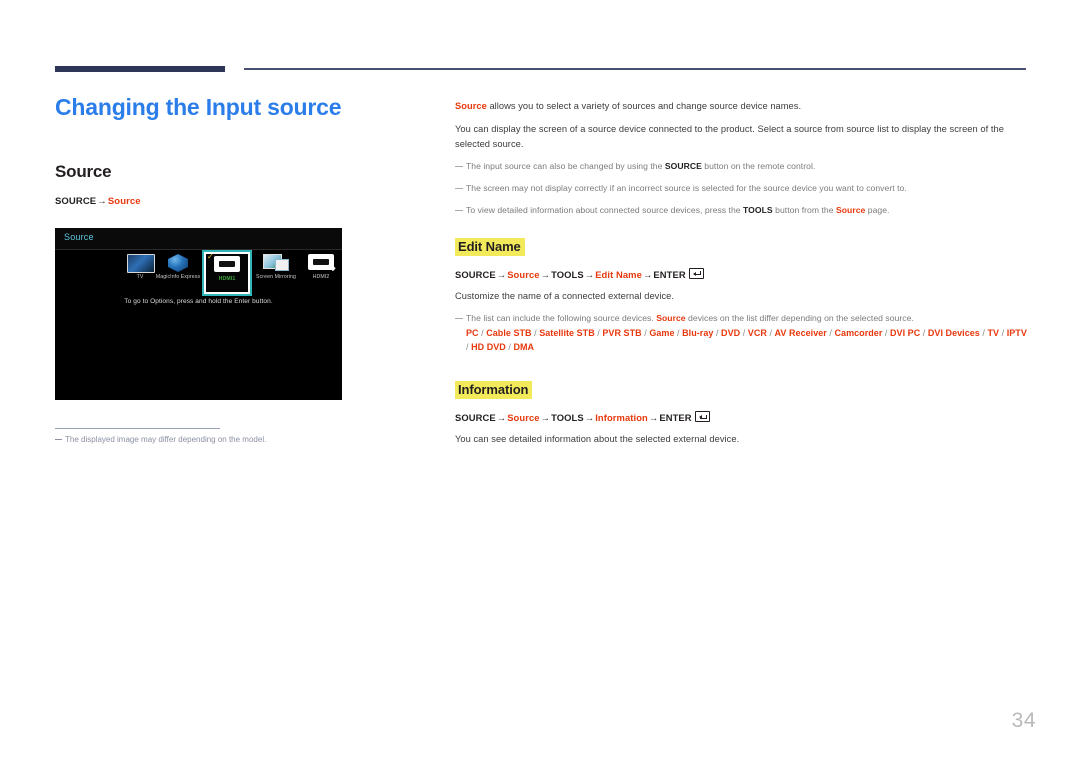 The height and width of the screenshot is (763, 1080). Describe the element at coordinates (276, 277) in the screenshot. I see `tv-source-item-label: Screen Mirroring` at that location.